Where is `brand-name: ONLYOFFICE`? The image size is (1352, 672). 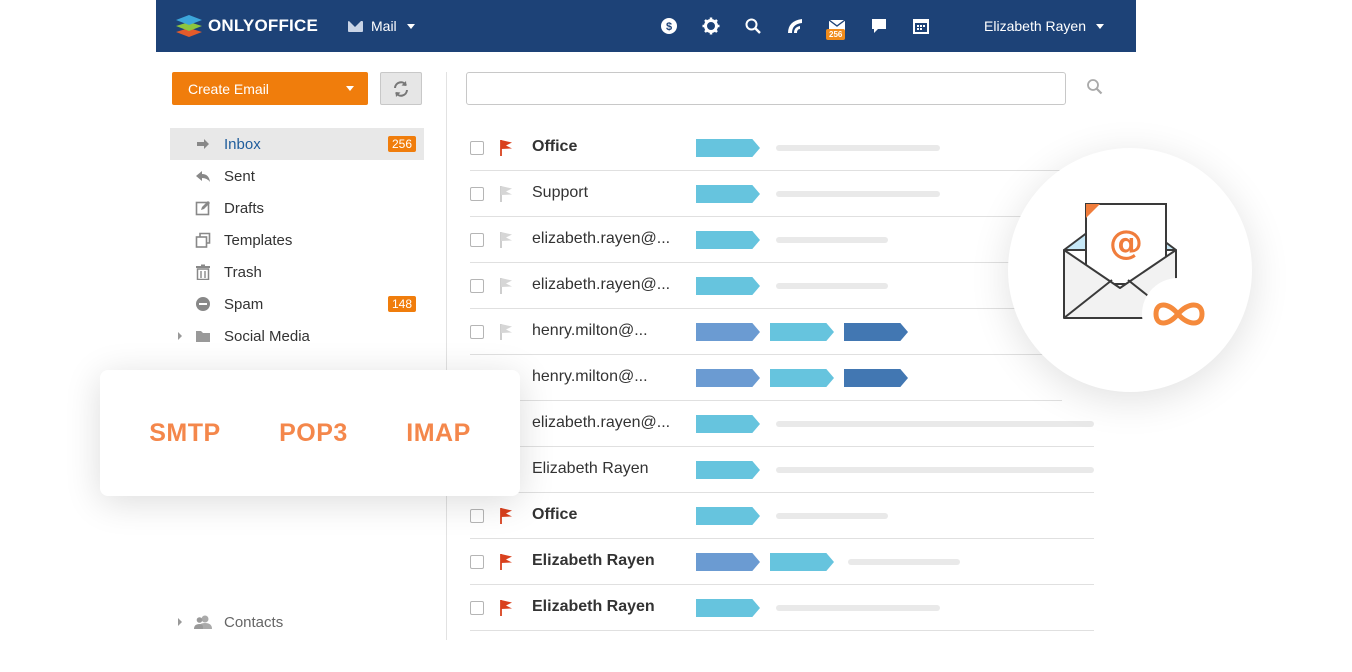
brand-name: ONLYOFFICE is located at coordinates (263, 25).